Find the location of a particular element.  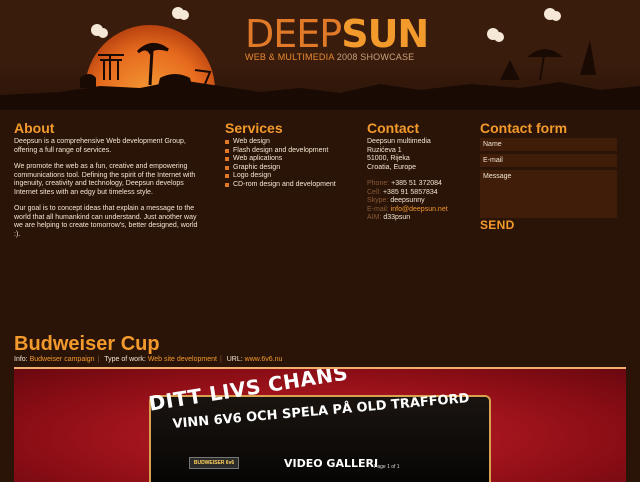

send-button: SEND is located at coordinates (550, 224).